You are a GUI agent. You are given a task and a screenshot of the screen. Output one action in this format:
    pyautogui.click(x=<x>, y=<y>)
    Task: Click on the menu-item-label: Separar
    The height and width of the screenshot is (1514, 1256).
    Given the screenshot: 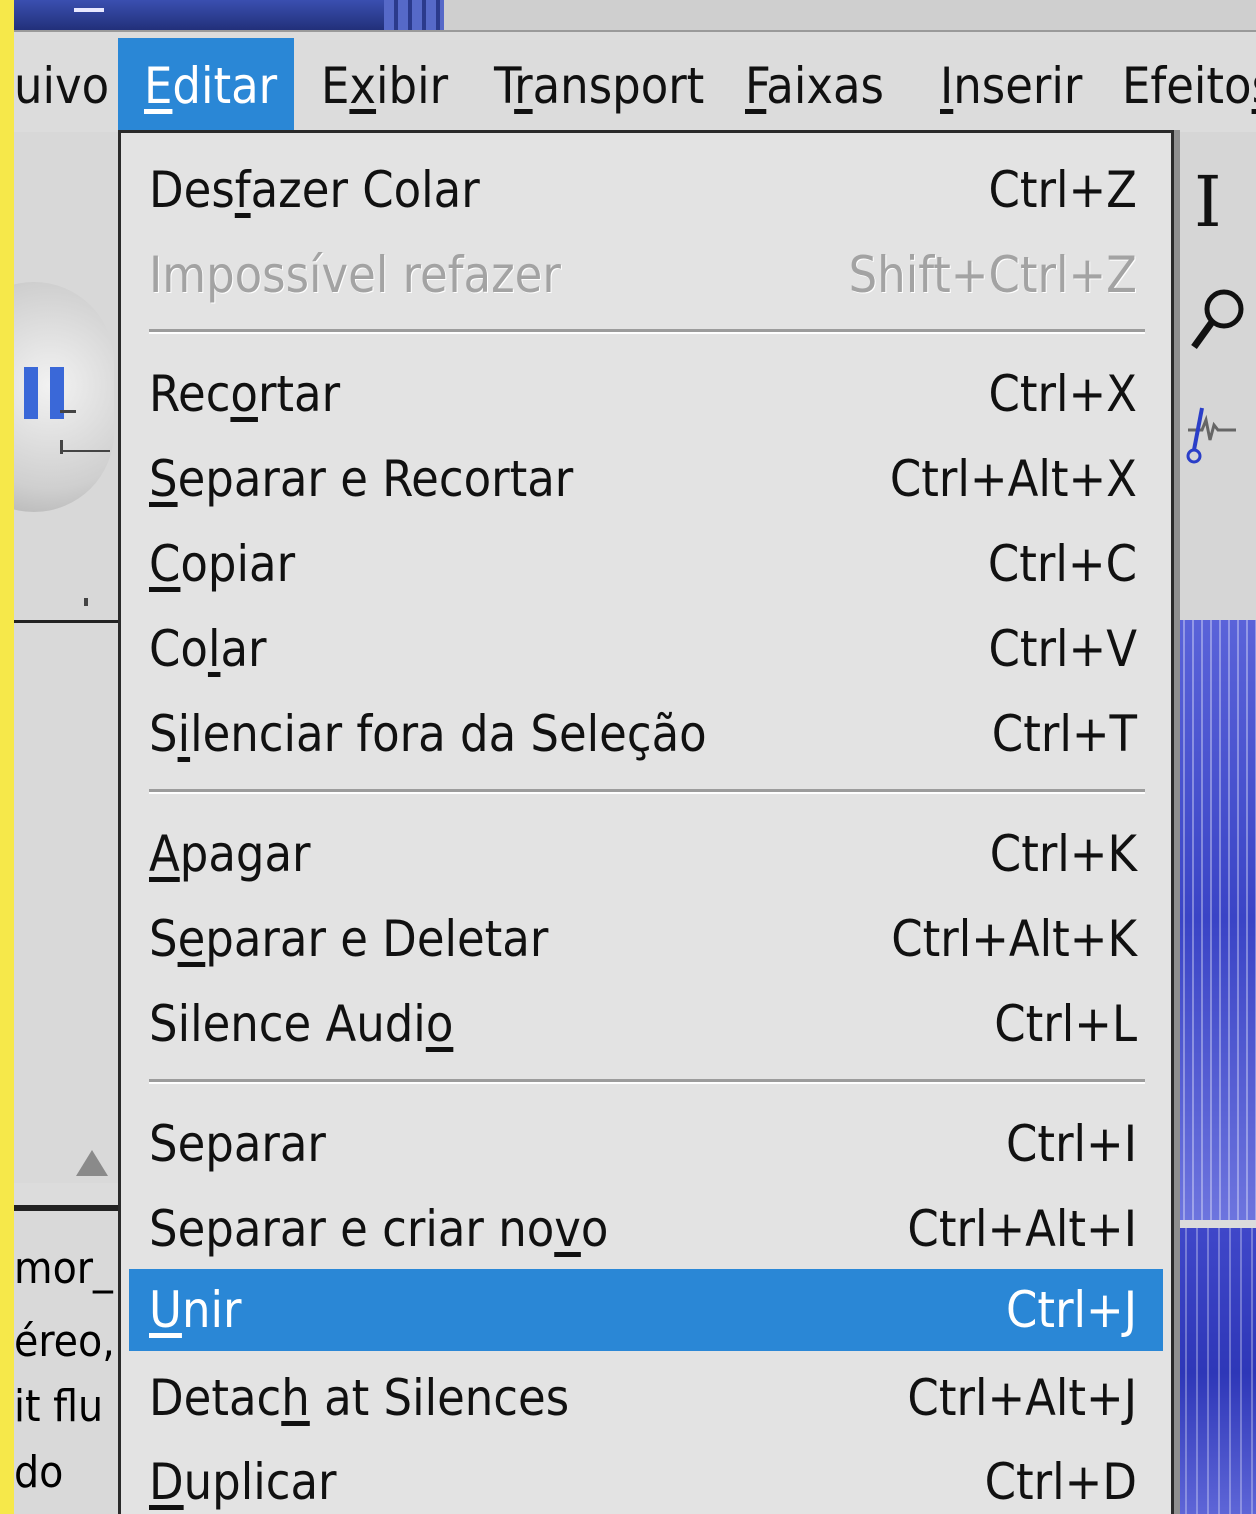 What is the action you would take?
    pyautogui.click(x=237, y=1144)
    